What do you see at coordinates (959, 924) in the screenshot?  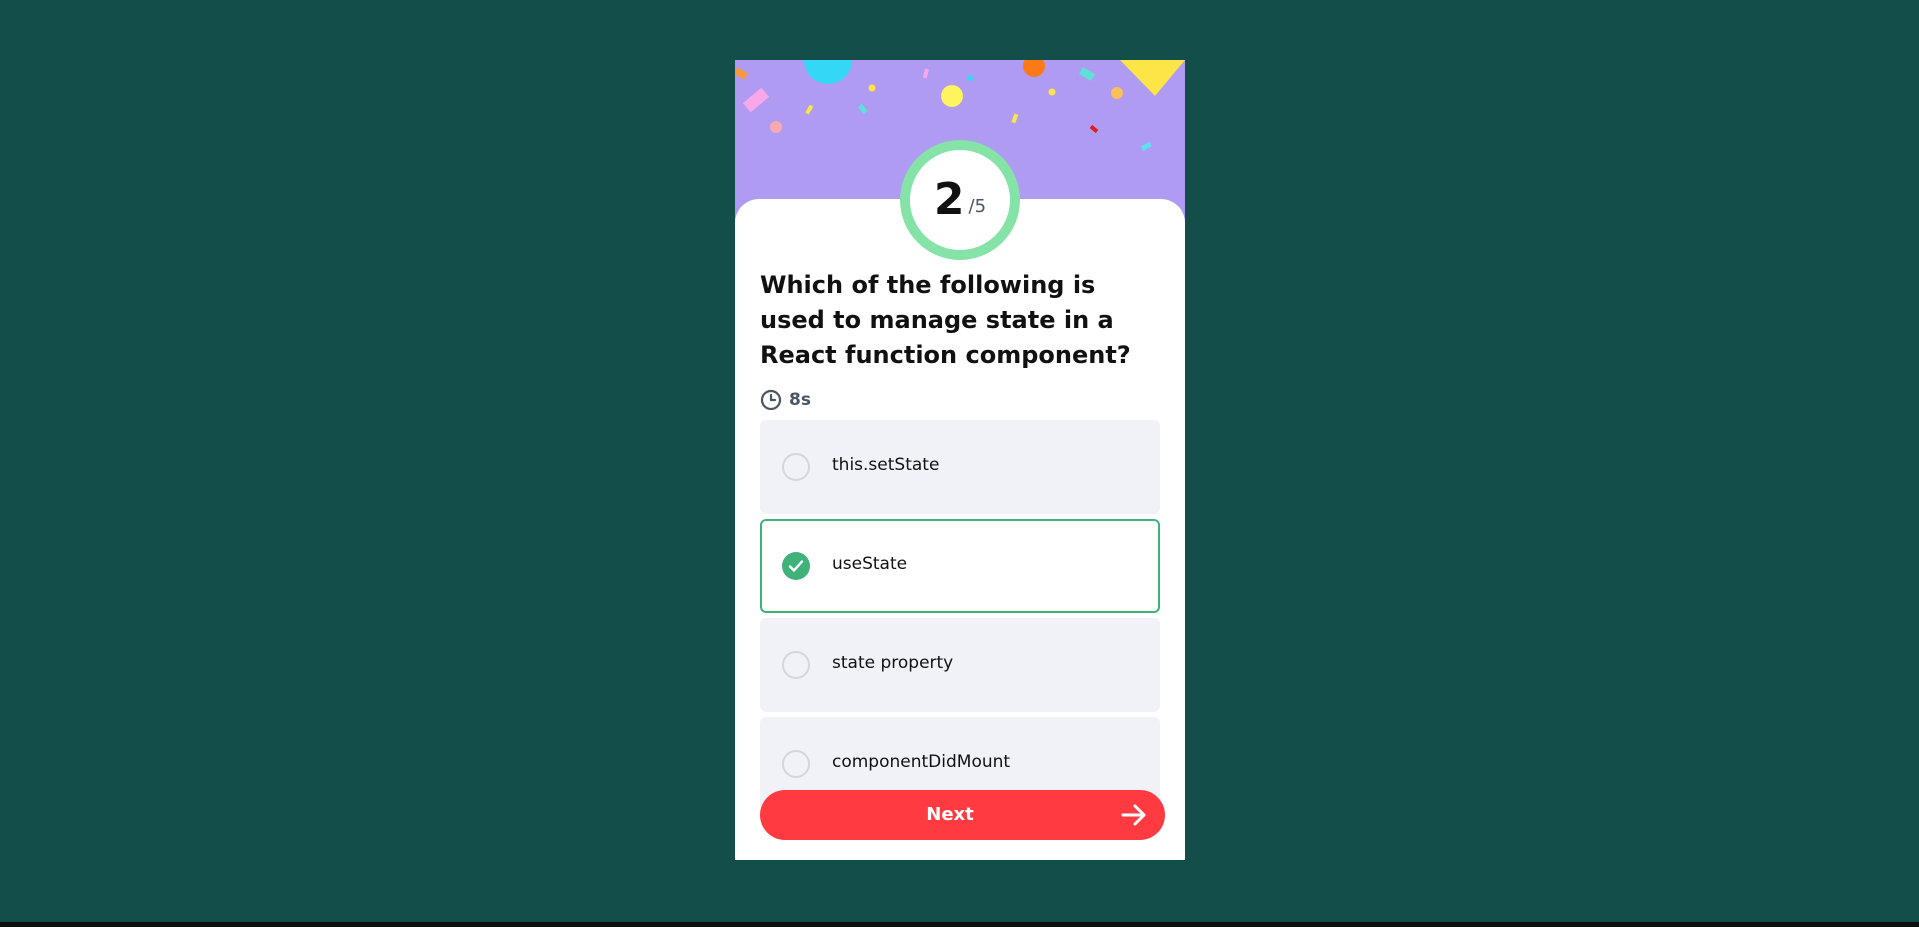 I see `bottom-edge` at bounding box center [959, 924].